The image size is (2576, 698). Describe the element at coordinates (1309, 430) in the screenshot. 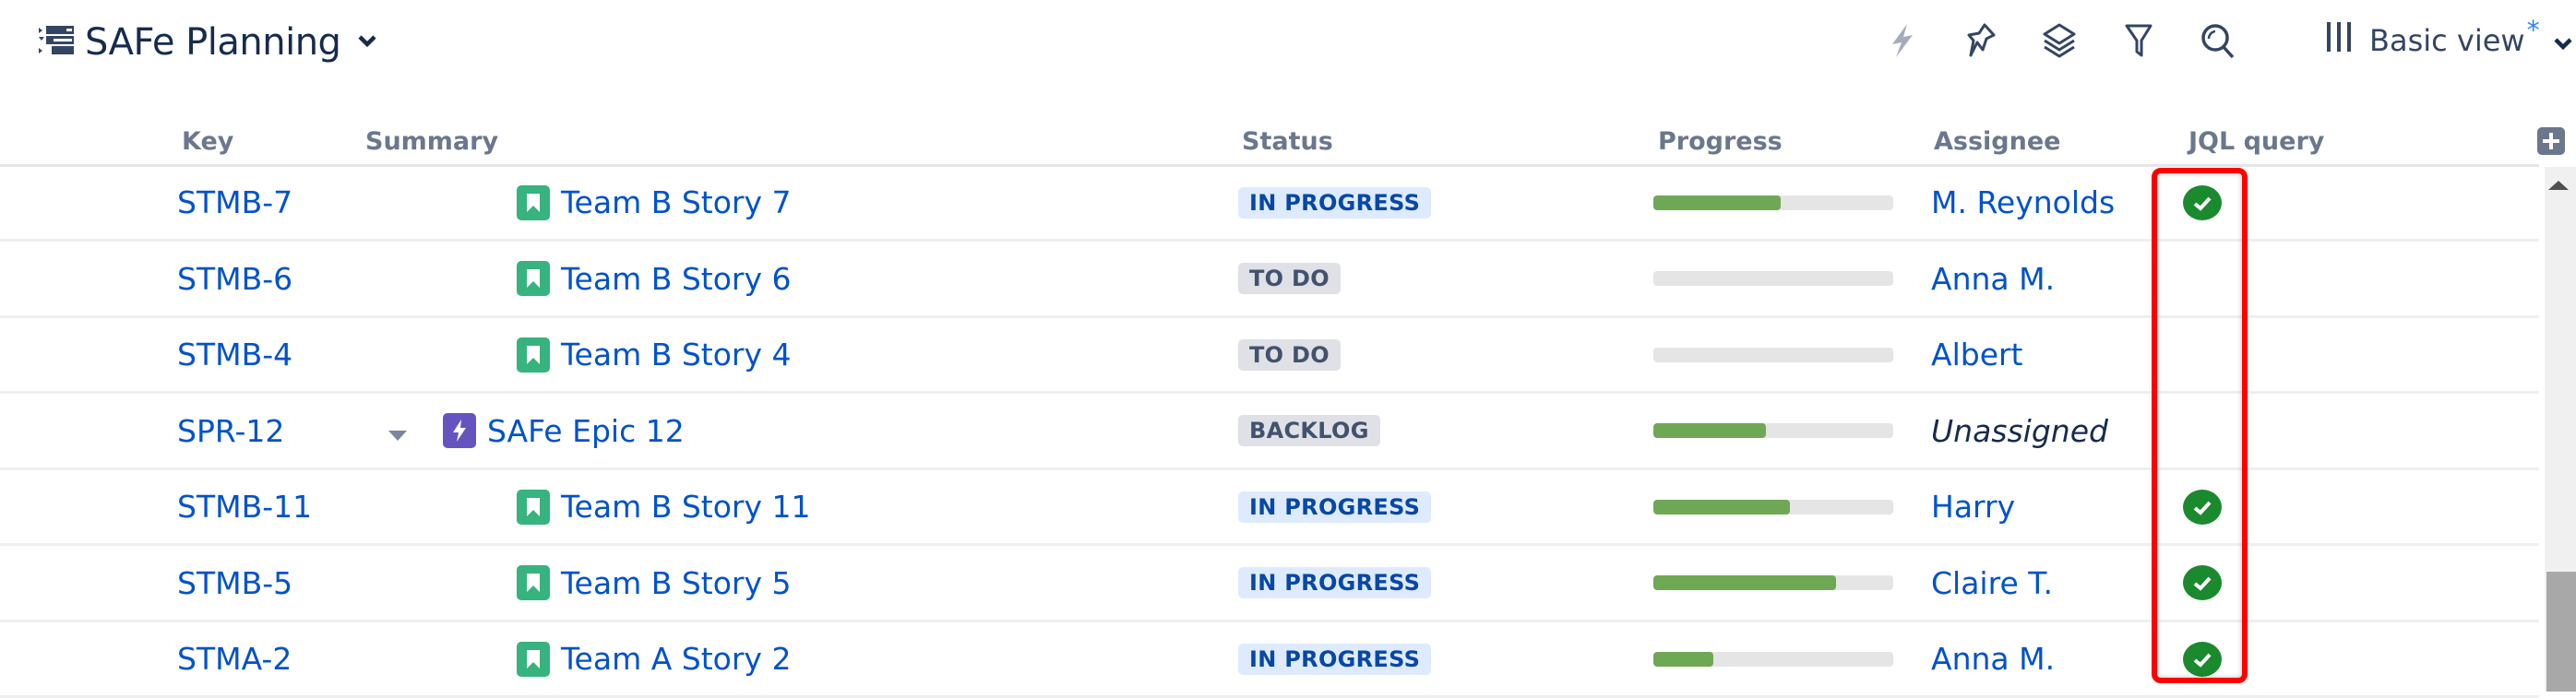

I see `status-lozenge: BACKLOG` at that location.